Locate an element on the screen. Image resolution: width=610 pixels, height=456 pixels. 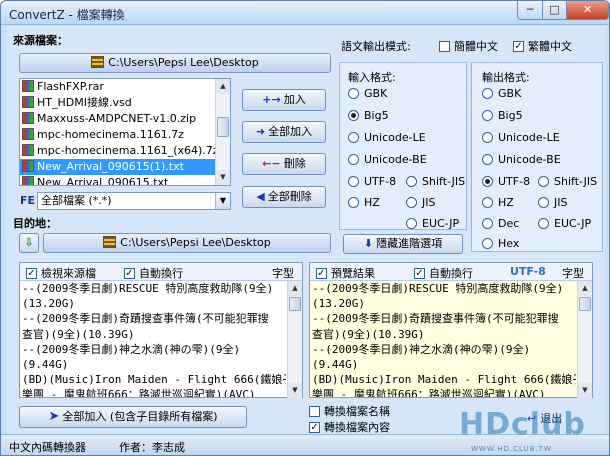
file-list-item: FlashFXP.rar is located at coordinates (125, 87).